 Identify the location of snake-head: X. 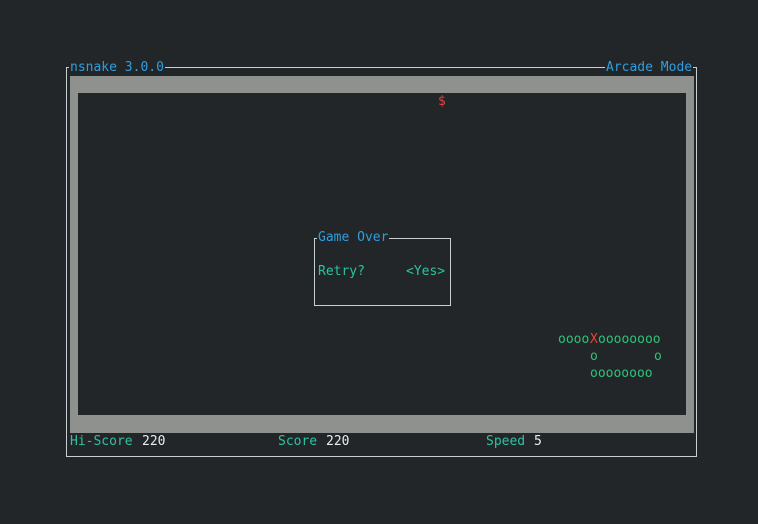
(594, 339).